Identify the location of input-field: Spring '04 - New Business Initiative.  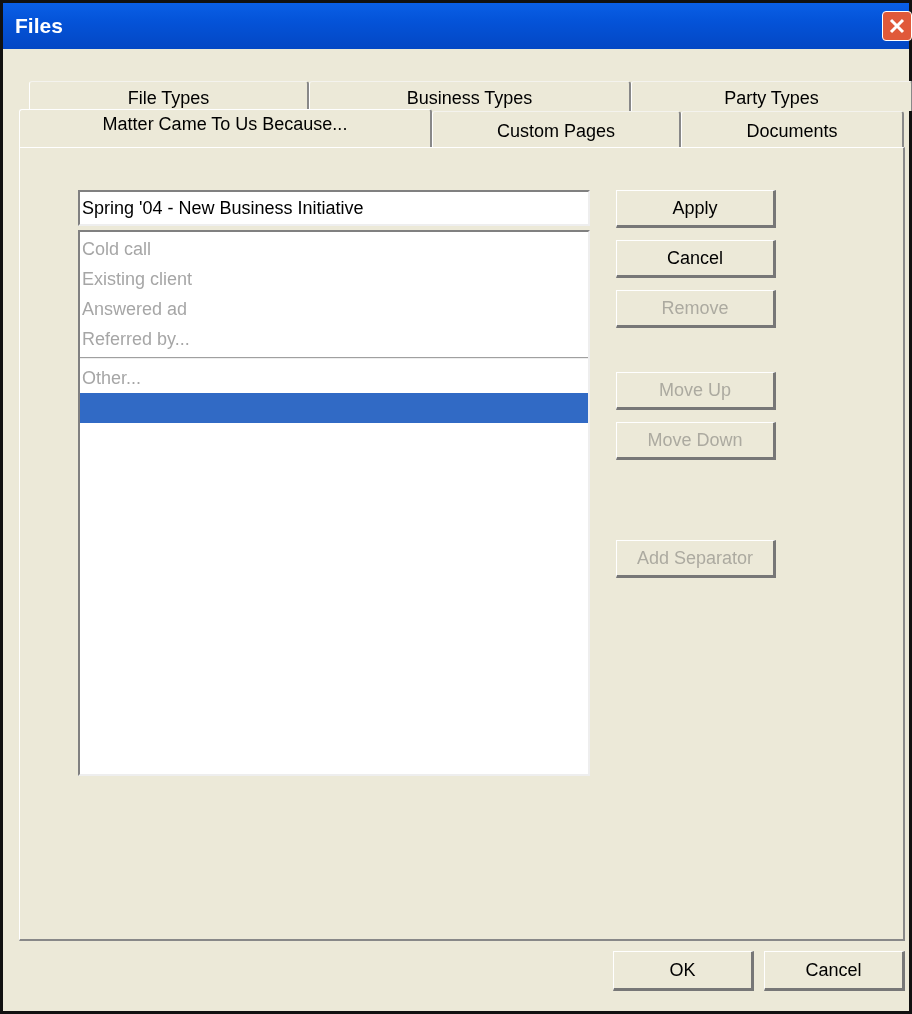
(334, 208).